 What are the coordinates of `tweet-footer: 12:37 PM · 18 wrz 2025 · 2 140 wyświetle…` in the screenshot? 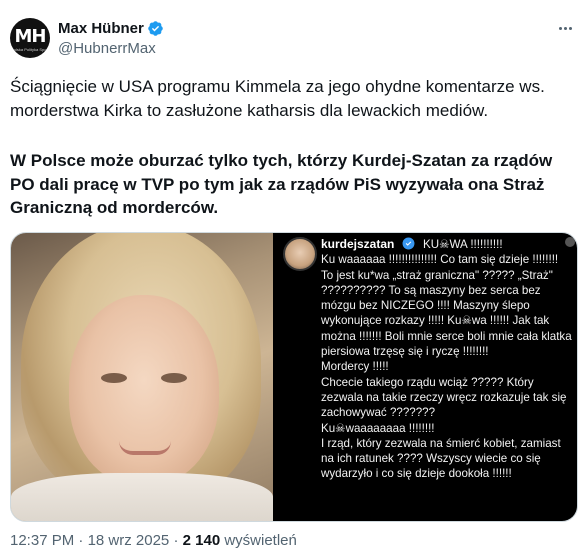 It's located at (153, 540).